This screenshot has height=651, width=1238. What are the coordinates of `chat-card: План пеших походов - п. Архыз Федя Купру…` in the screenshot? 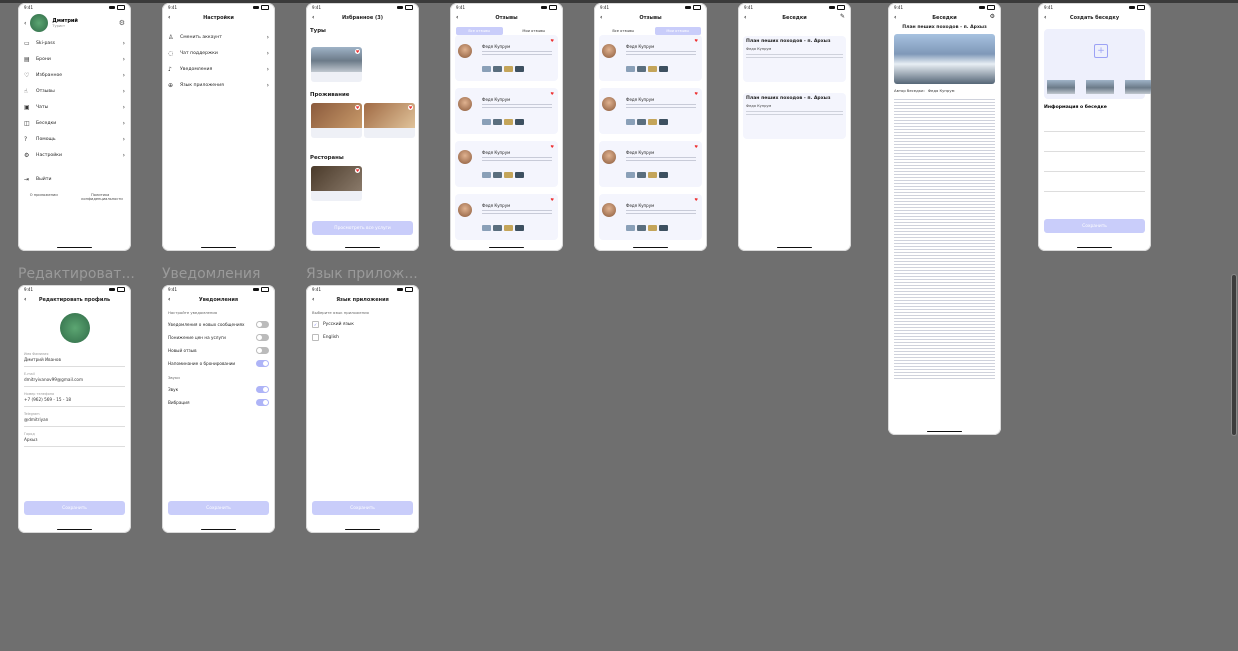 It's located at (794, 59).